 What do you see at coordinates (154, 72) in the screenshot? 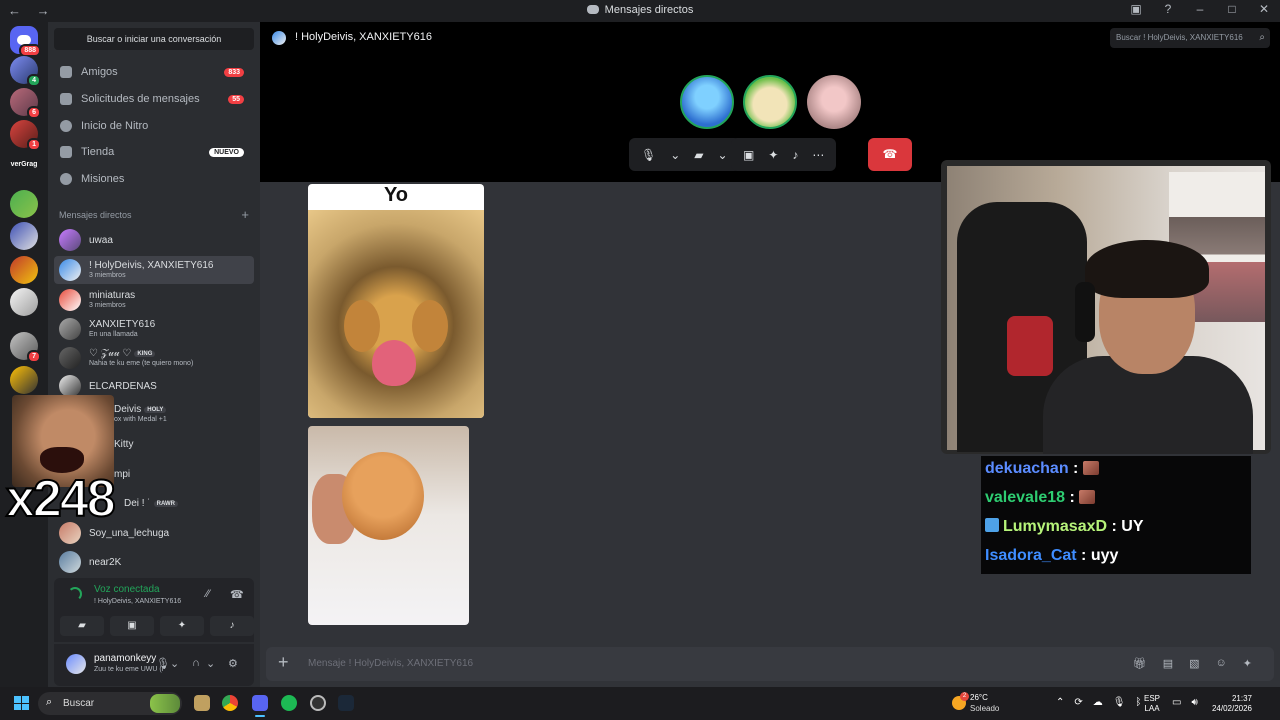
I see `nav-friends: Amigos 833` at bounding box center [154, 72].